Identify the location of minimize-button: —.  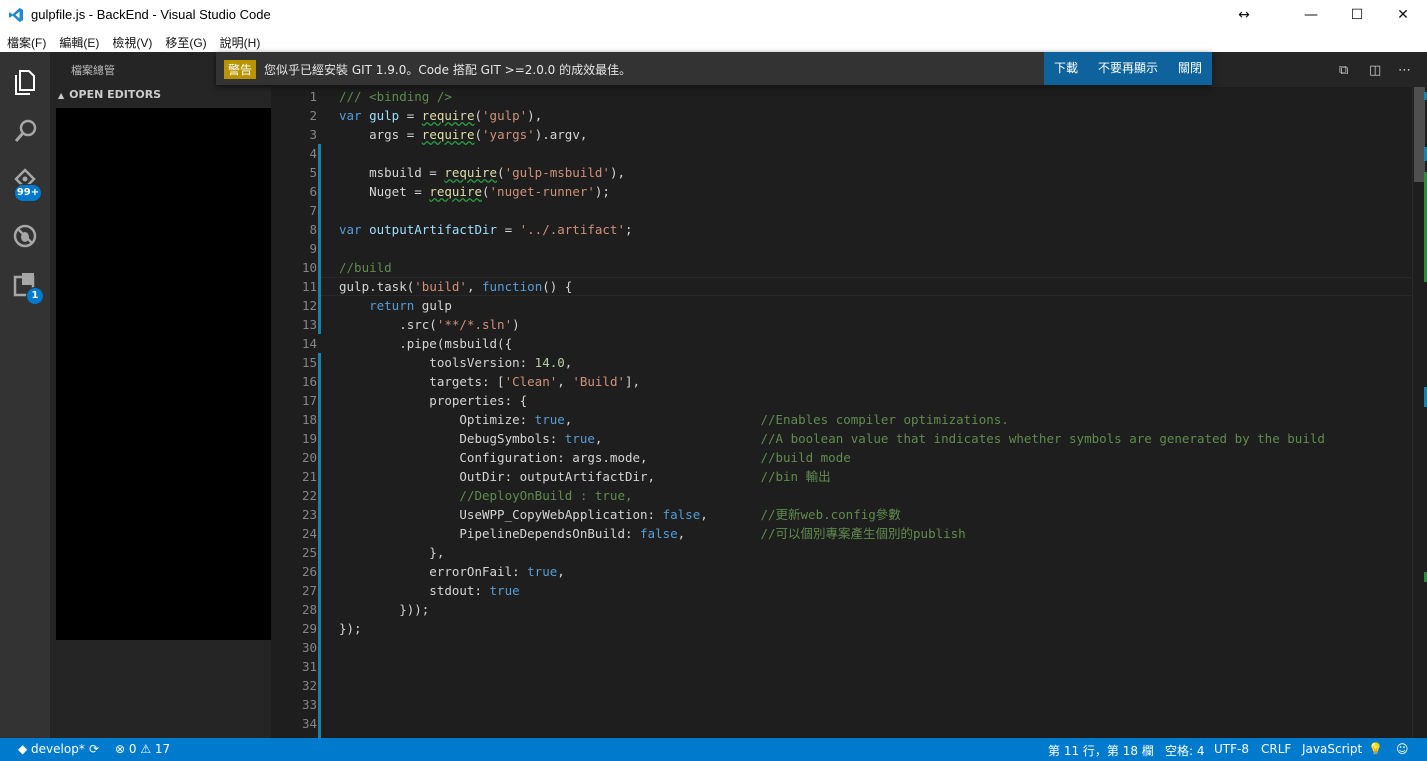
(1311, 15).